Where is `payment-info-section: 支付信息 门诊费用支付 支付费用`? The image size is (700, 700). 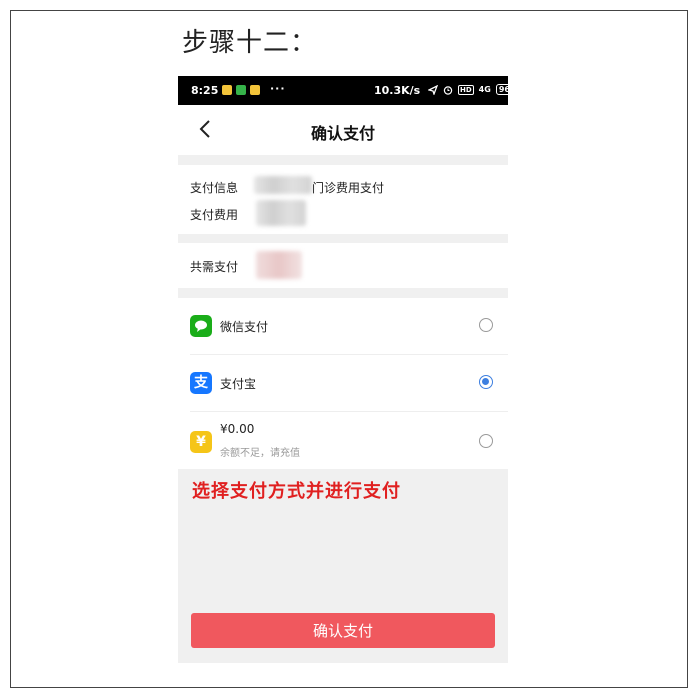
payment-info-section: 支付信息 门诊费用支付 支付费用 is located at coordinates (343, 199).